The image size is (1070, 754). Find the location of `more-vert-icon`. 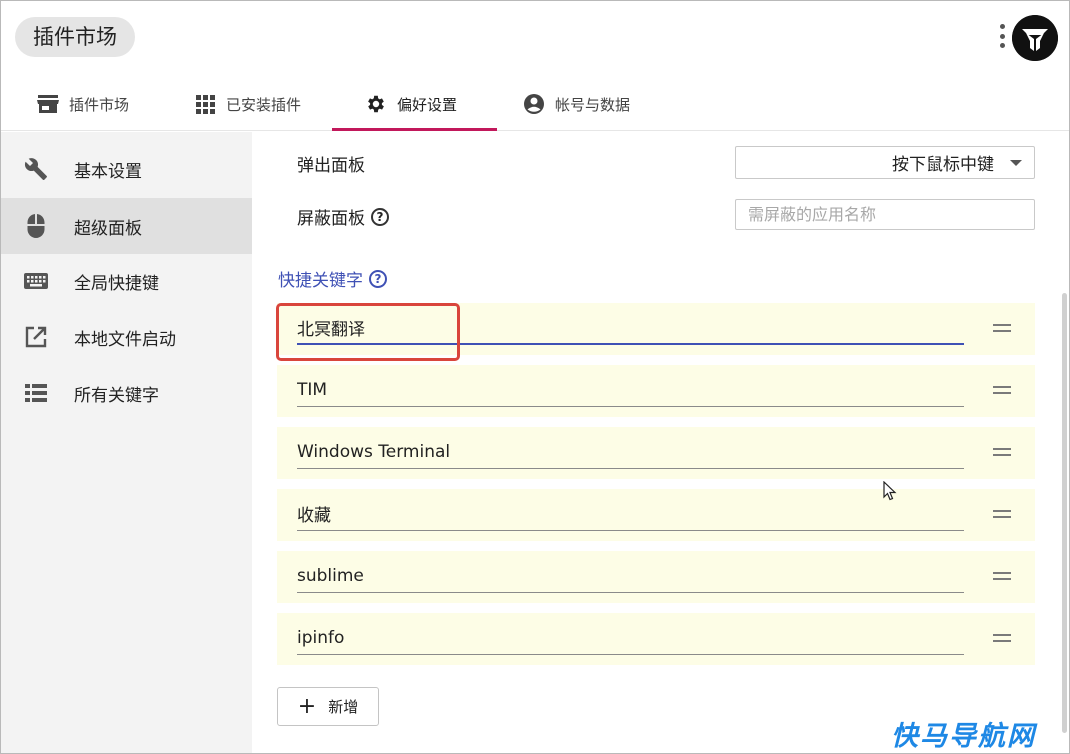

more-vert-icon is located at coordinates (1002, 36).